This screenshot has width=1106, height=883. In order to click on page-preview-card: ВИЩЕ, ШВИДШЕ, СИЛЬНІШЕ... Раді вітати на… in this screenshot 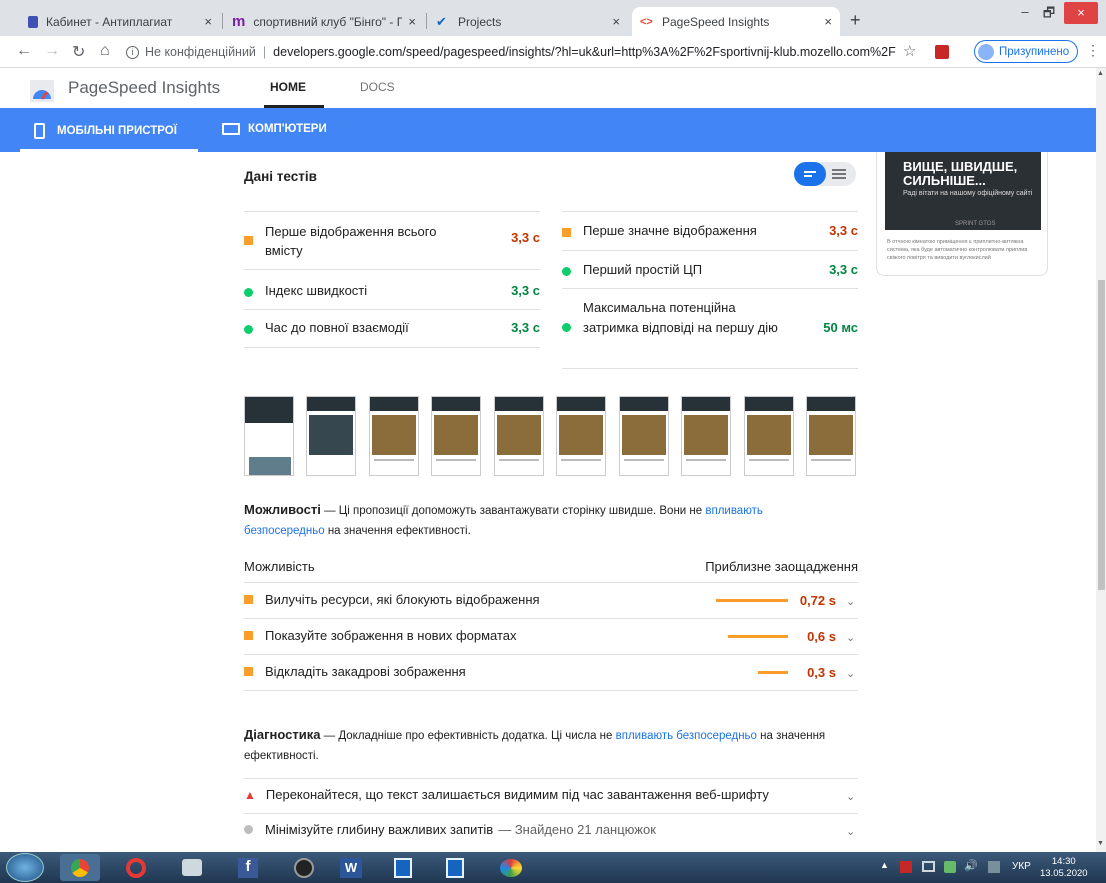, I will do `click(962, 214)`.